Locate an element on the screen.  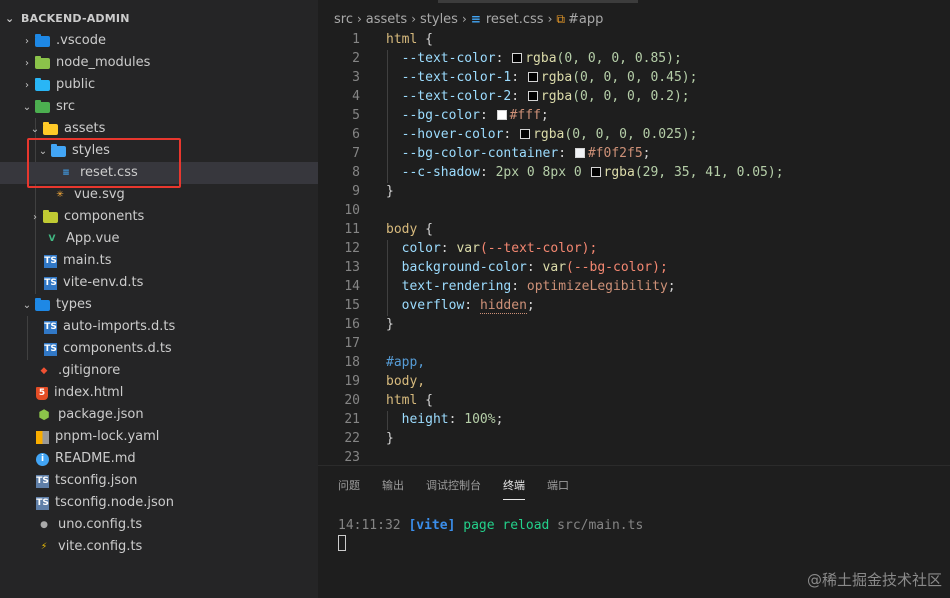
tree-item-src: ⌄ src is located at coordinates (159, 107).